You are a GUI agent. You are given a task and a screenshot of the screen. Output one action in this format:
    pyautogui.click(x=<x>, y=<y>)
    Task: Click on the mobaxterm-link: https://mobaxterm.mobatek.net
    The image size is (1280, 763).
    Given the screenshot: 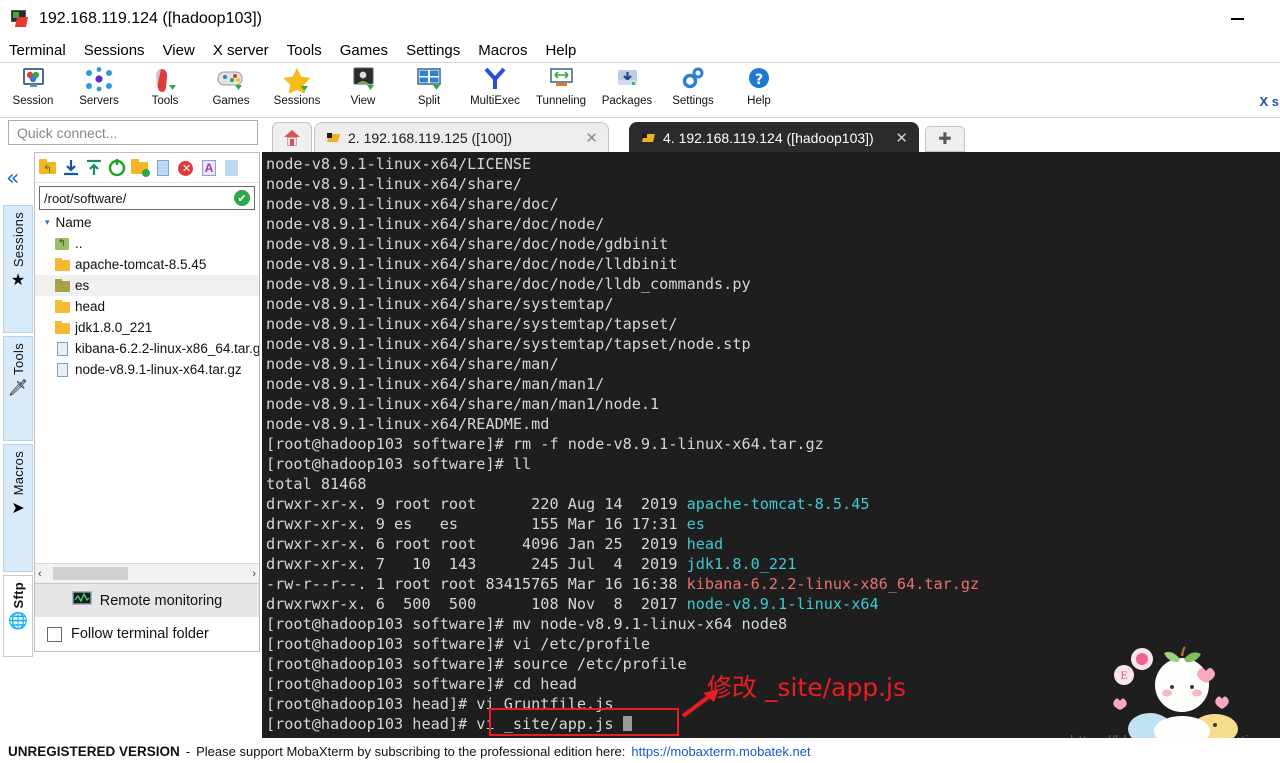 What is the action you would take?
    pyautogui.click(x=720, y=751)
    